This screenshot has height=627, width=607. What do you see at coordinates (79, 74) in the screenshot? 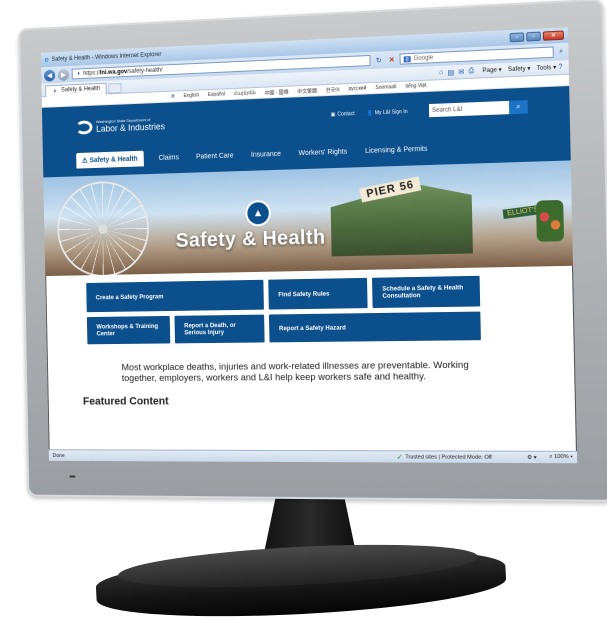
I see `site-favicon-icon: ◐` at bounding box center [79, 74].